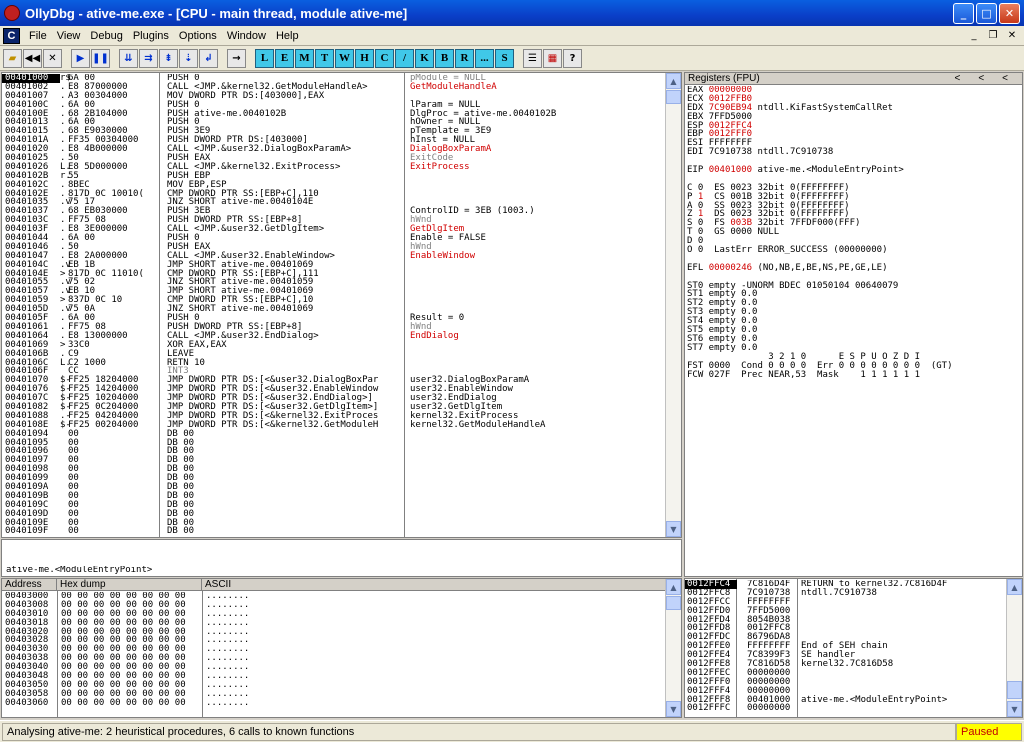  What do you see at coordinates (129, 585) in the screenshot?
I see `dump-header-hex: Hex dump` at bounding box center [129, 585].